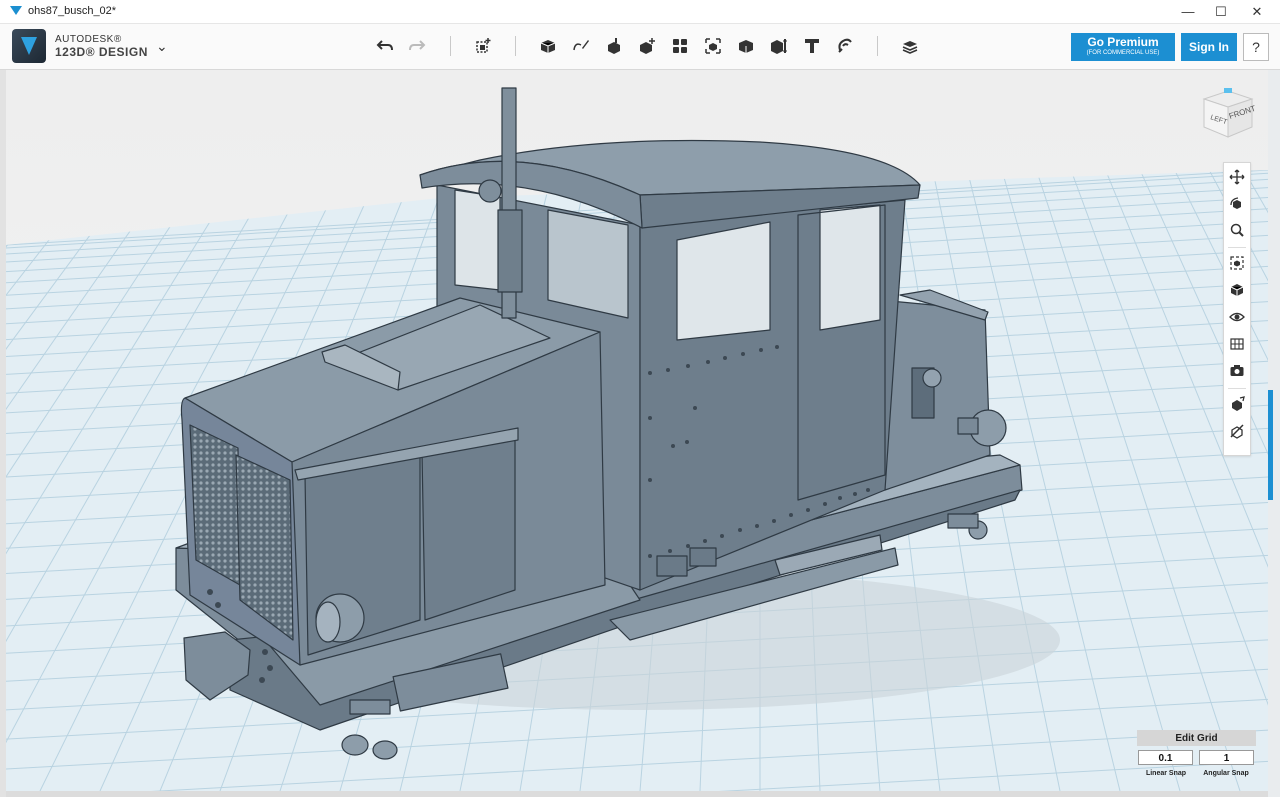  I want to click on autodesk-logo-icon, so click(29, 46).